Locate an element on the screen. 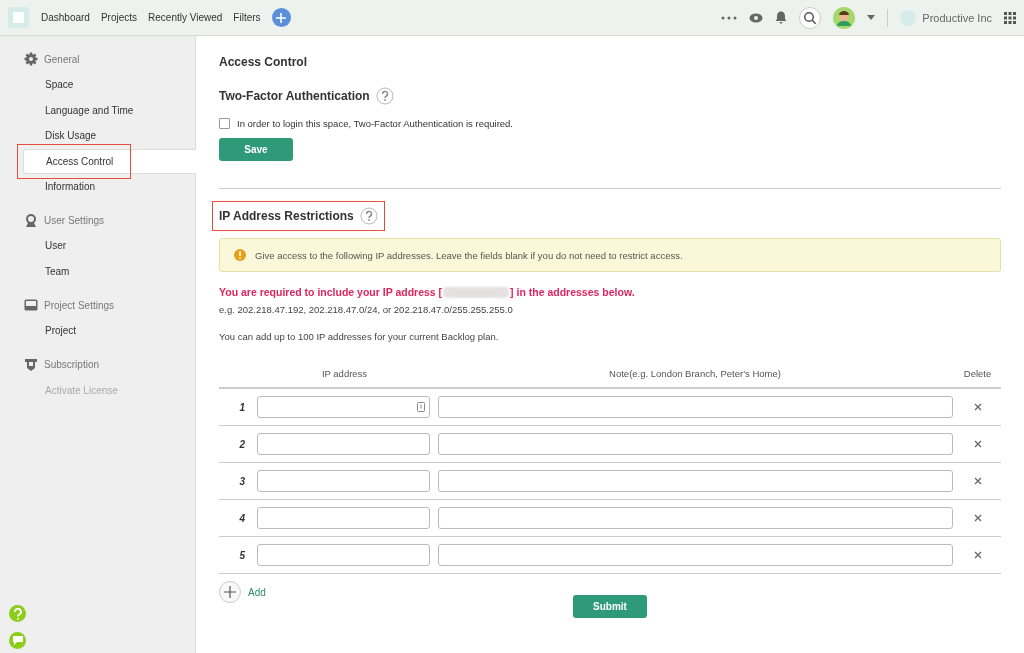 This screenshot has width=1024, height=653. apps-grid-icon is located at coordinates (1010, 17).